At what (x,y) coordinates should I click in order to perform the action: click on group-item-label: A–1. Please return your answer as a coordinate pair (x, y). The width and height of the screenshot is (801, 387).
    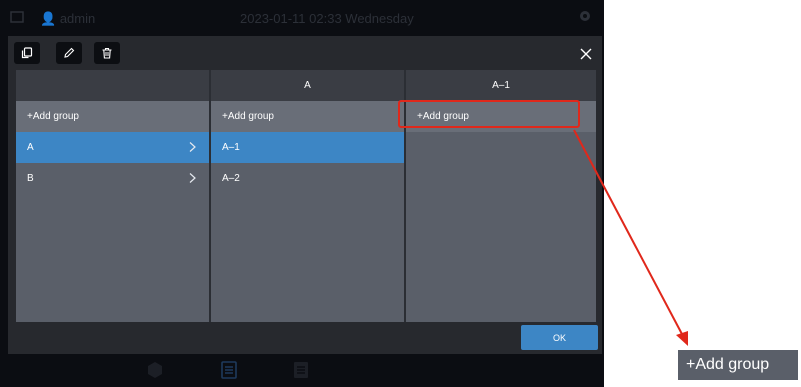
    Looking at the image, I should click on (231, 147).